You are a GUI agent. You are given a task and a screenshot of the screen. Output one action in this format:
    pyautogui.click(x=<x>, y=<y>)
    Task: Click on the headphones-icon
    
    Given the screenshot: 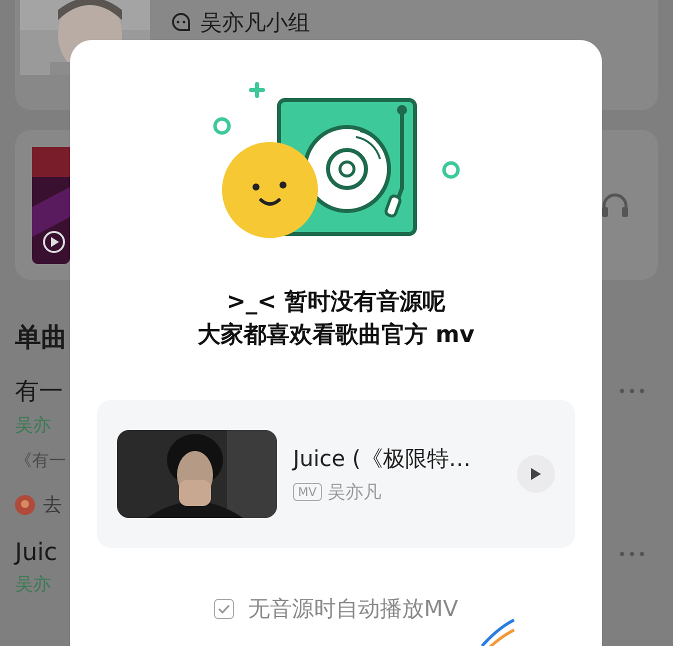 What is the action you would take?
    pyautogui.click(x=615, y=205)
    